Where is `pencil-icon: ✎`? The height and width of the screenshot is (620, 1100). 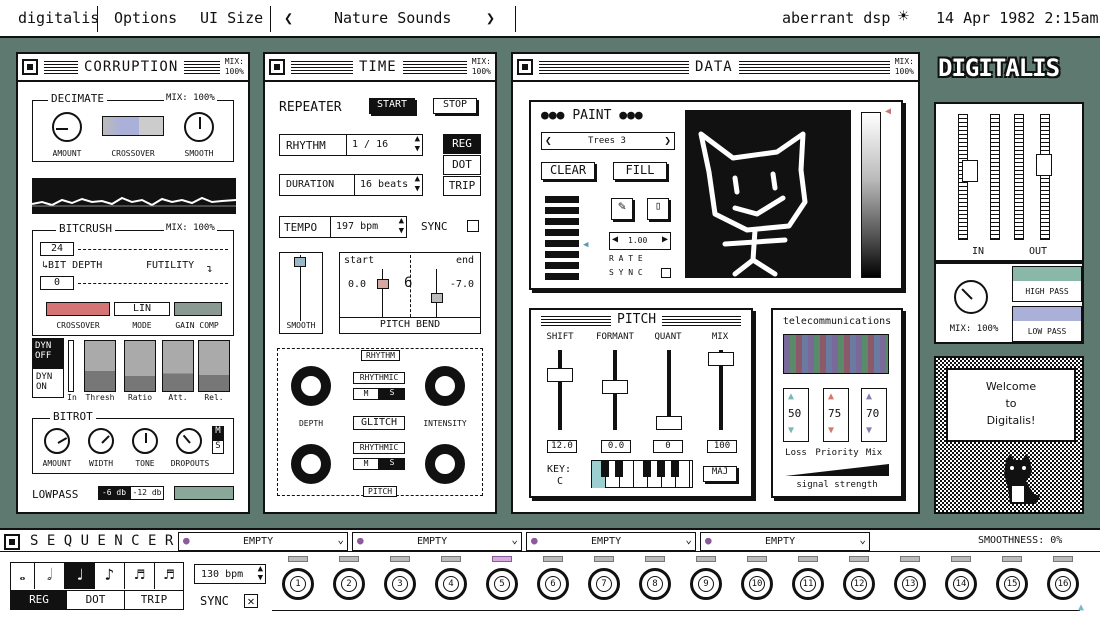
pencil-icon: ✎ is located at coordinates (622, 209).